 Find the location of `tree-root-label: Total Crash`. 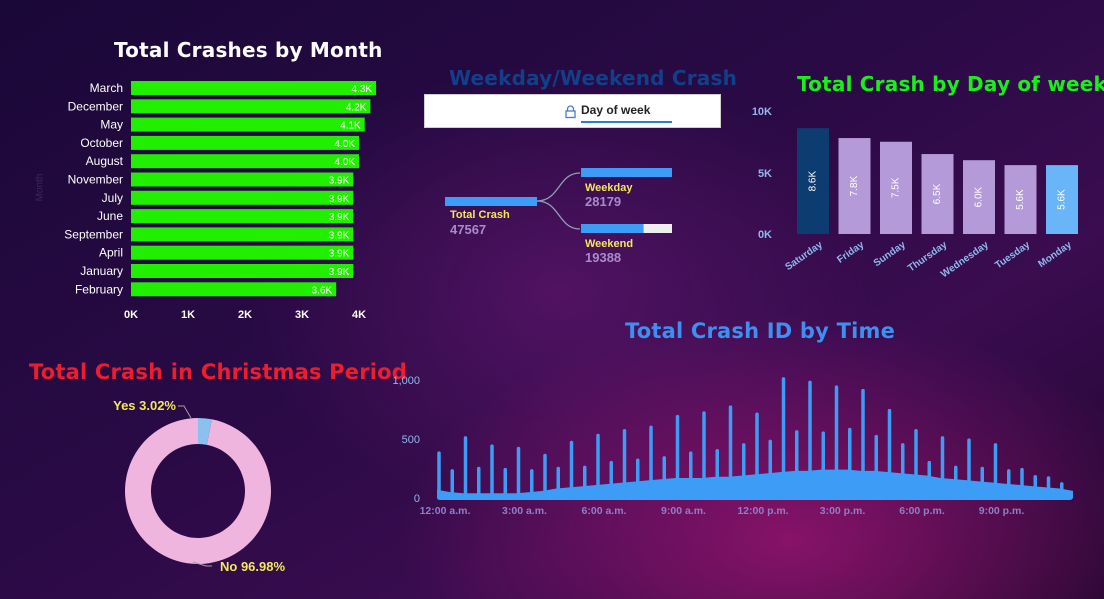

tree-root-label: Total Crash is located at coordinates (480, 215).